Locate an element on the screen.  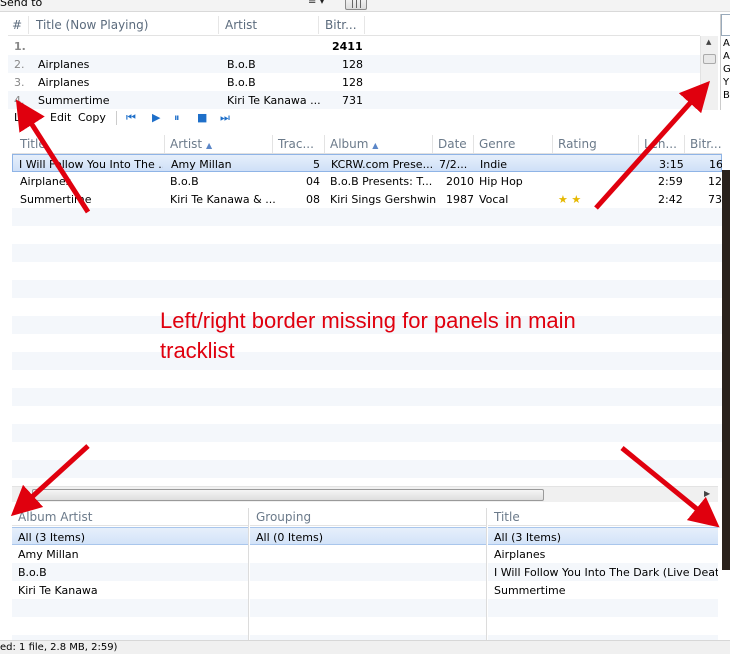
row-index: 4. is located at coordinates (19, 100).